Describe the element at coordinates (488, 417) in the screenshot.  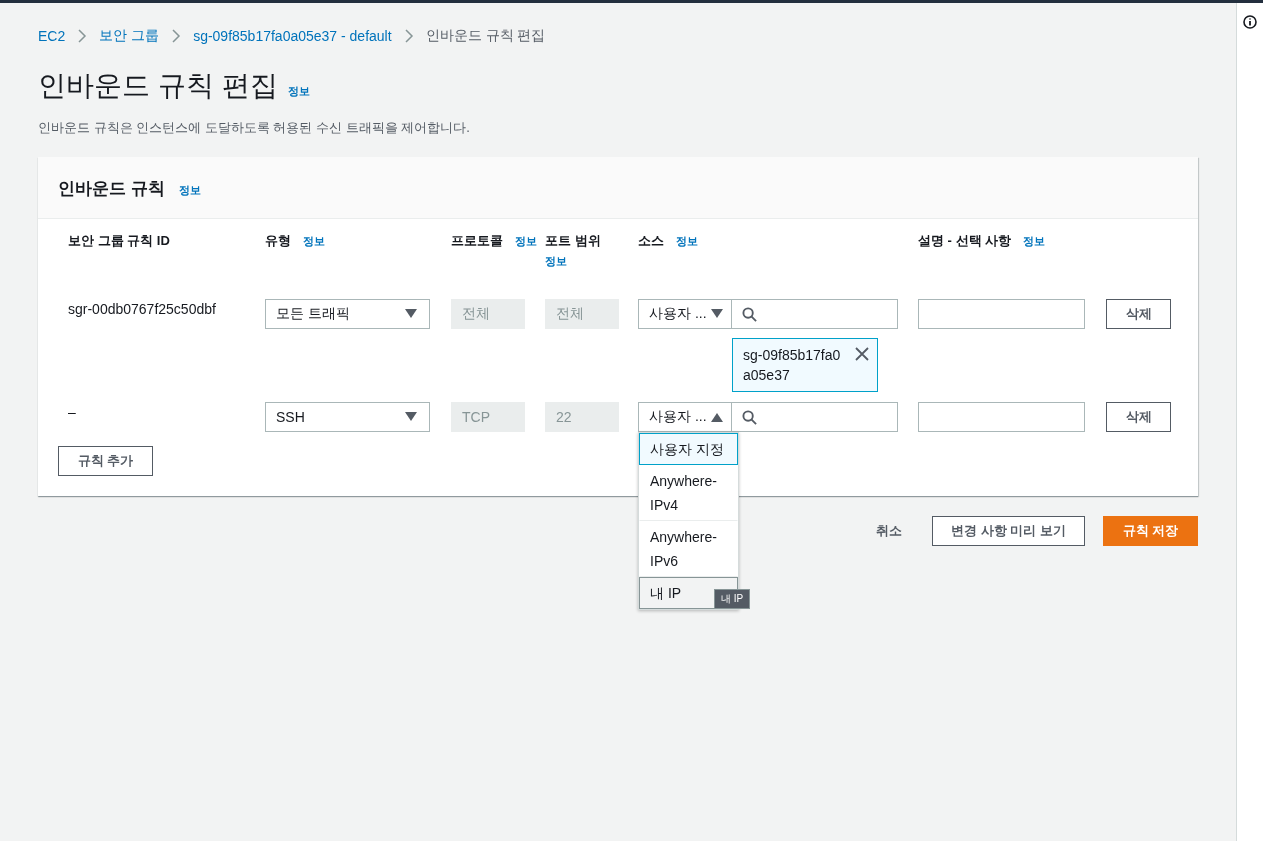
I see `protocol-field: TCP` at that location.